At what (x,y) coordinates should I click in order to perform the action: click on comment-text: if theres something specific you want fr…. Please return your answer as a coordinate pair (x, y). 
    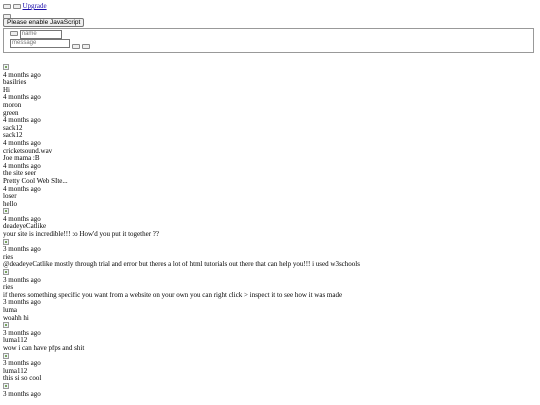
    Looking at the image, I should click on (173, 295).